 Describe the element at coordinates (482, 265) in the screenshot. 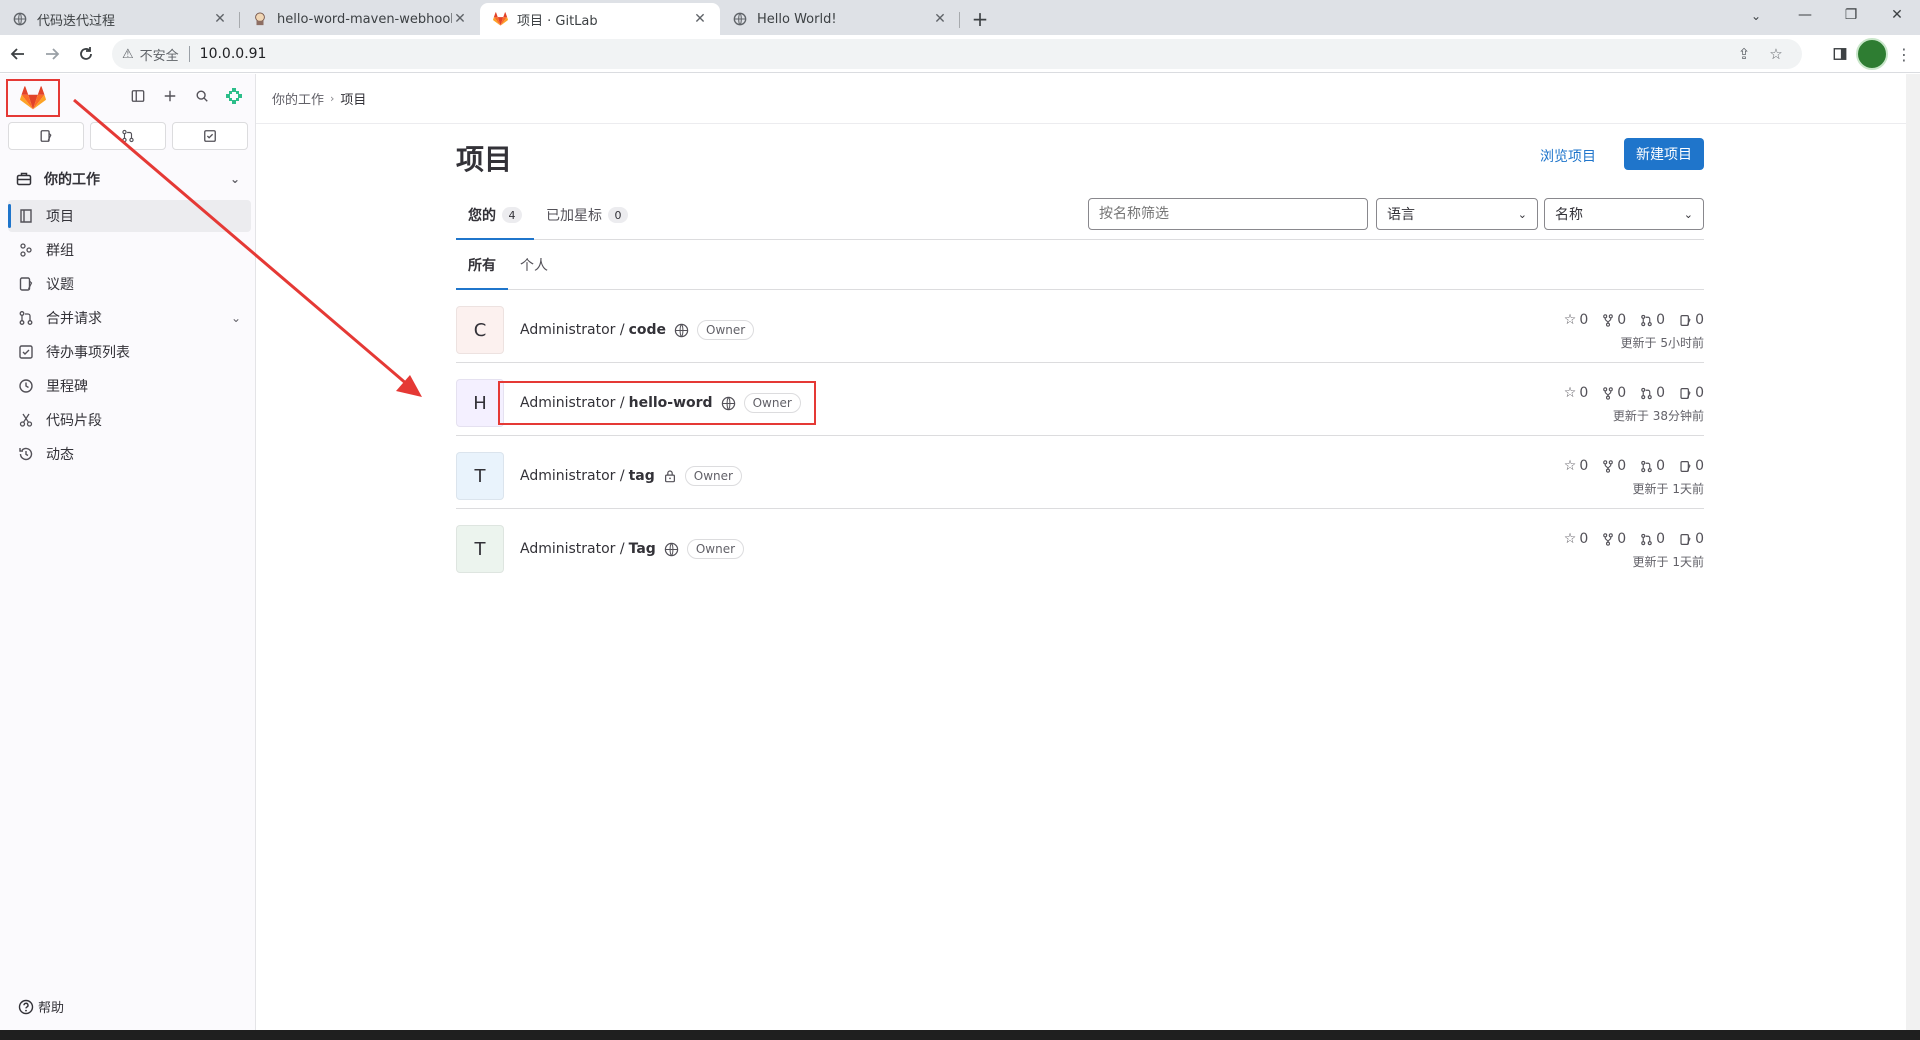

I see `subtab-all: 所有` at that location.